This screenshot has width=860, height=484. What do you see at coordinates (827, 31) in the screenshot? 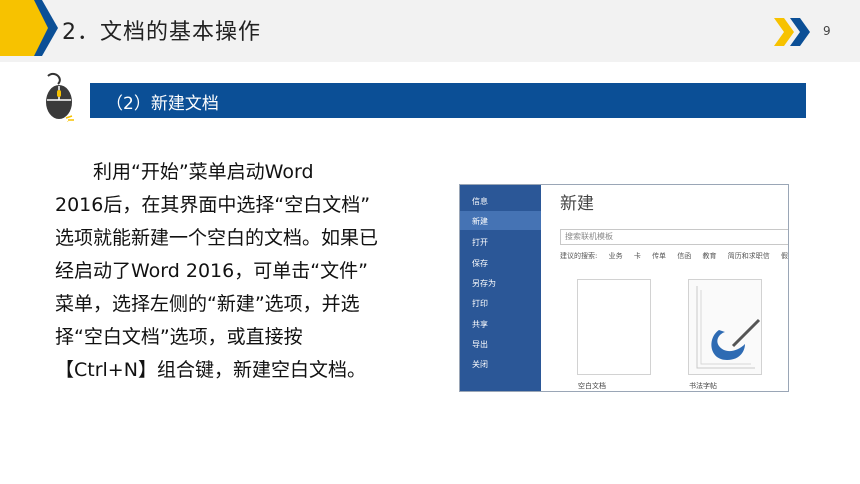
I see `page-number: 9` at bounding box center [827, 31].